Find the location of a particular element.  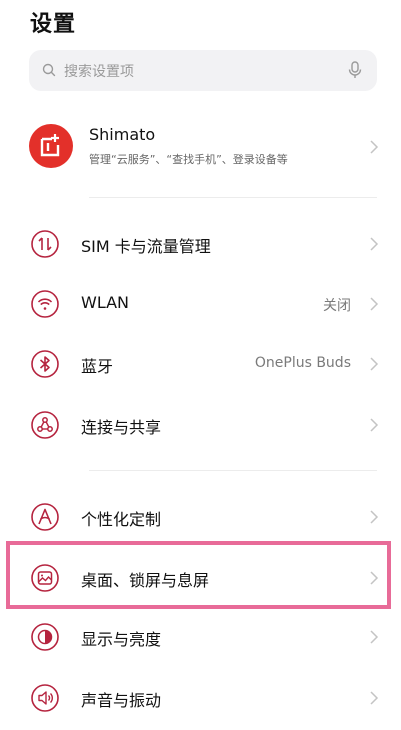

account-avatar is located at coordinates (51, 146).